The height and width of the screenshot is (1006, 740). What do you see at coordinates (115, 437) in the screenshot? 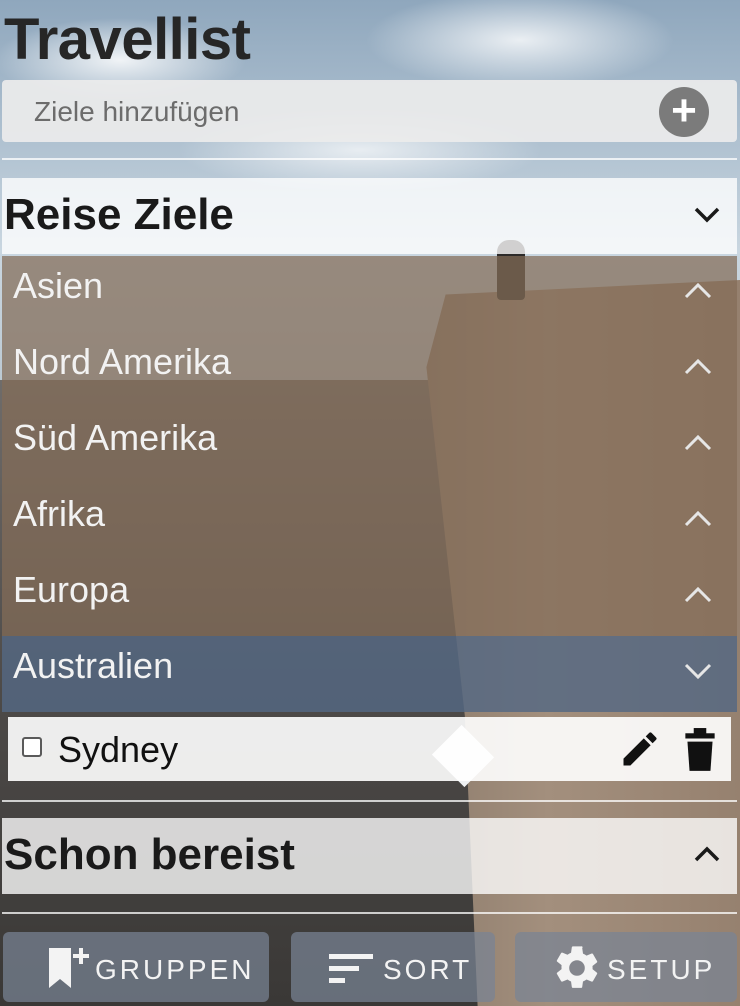
I see `group-label: Süd Amerika` at bounding box center [115, 437].